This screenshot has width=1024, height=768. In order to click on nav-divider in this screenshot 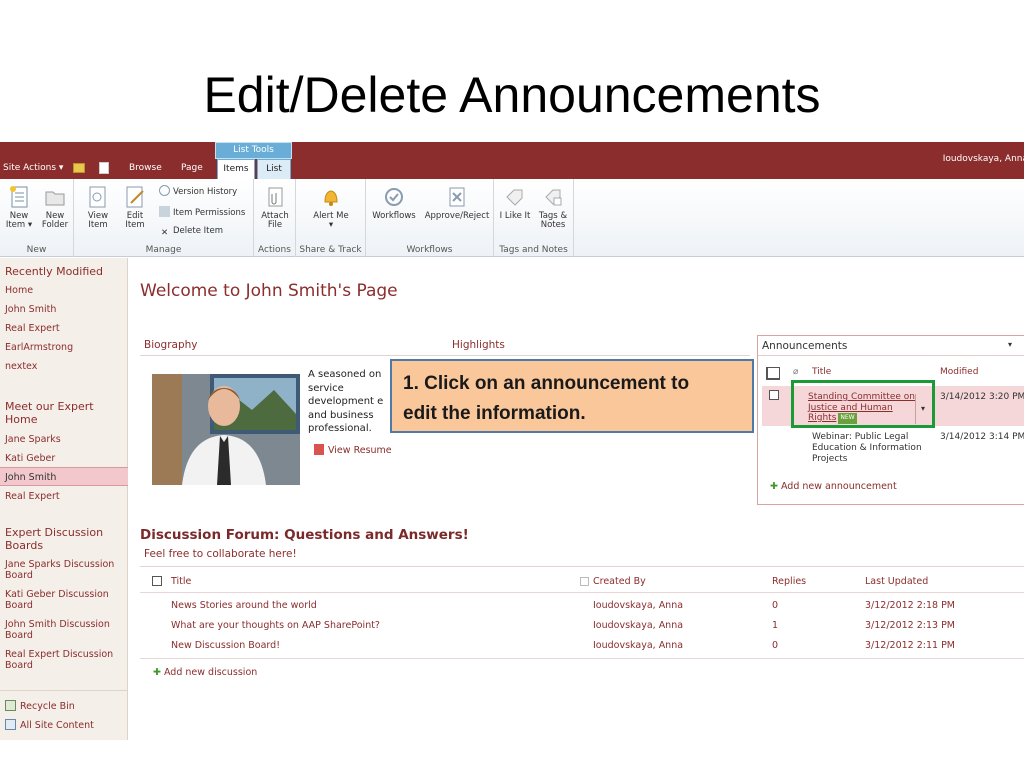, I will do `click(64, 690)`.